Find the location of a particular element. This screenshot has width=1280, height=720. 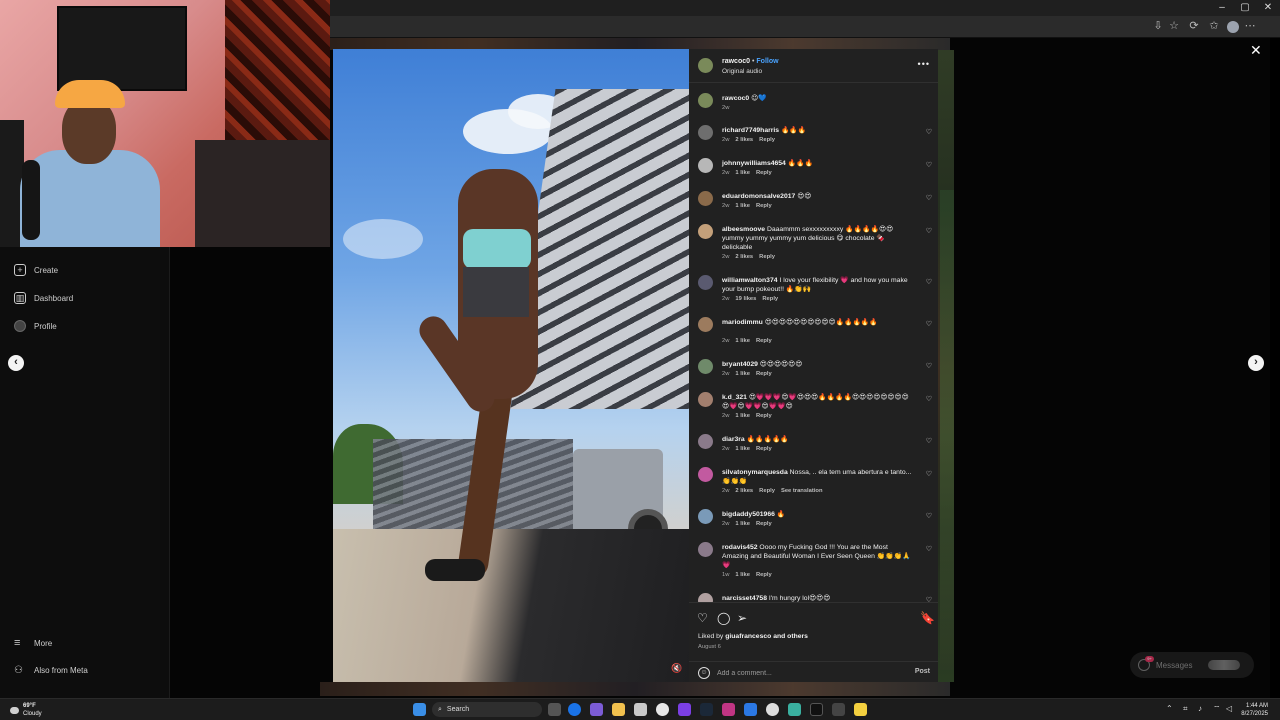

messages-button: 9+ Messages is located at coordinates (1192, 665).